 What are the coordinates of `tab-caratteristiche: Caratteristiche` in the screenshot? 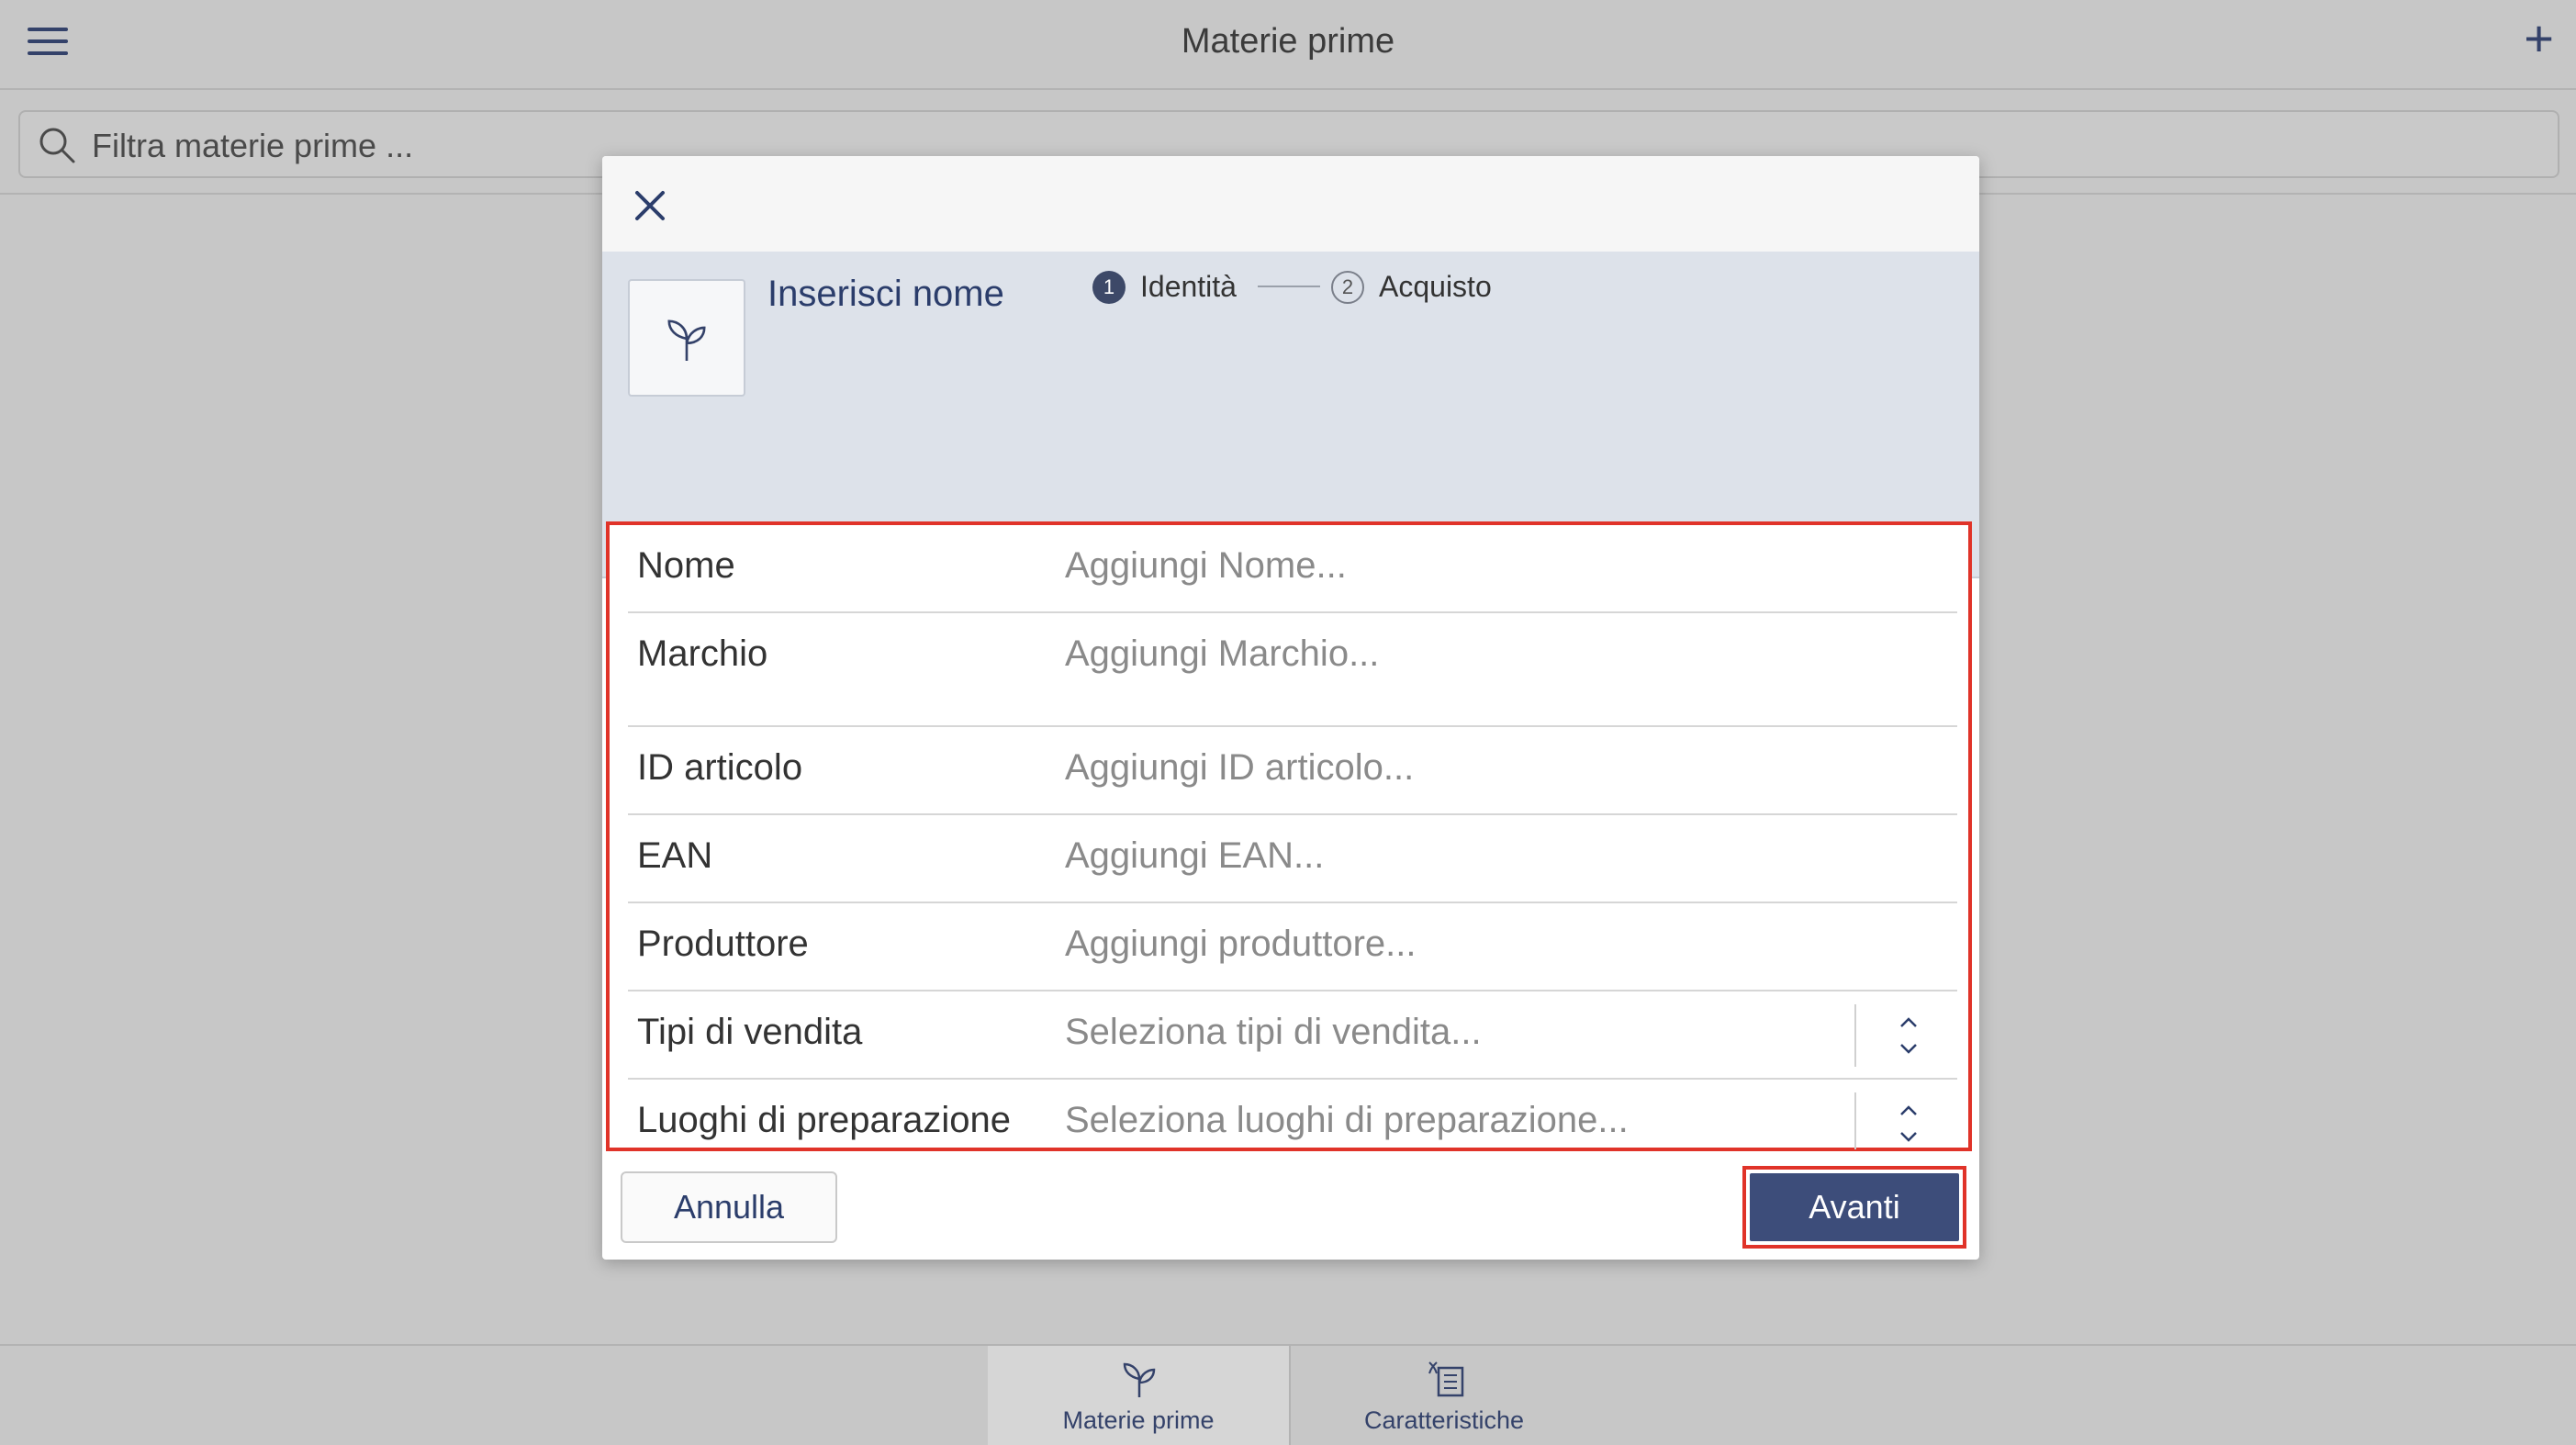 It's located at (1444, 1395).